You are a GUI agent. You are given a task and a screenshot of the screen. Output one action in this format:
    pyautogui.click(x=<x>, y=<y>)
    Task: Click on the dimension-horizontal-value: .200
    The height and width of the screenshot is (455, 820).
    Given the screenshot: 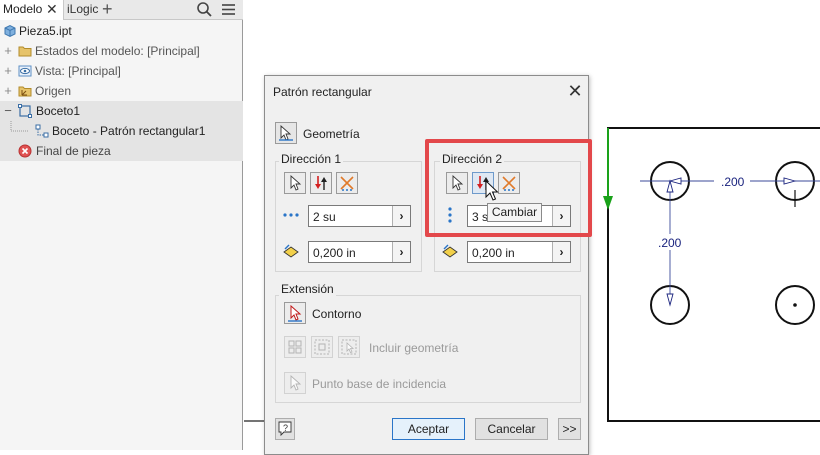 What is the action you would take?
    pyautogui.click(x=733, y=182)
    